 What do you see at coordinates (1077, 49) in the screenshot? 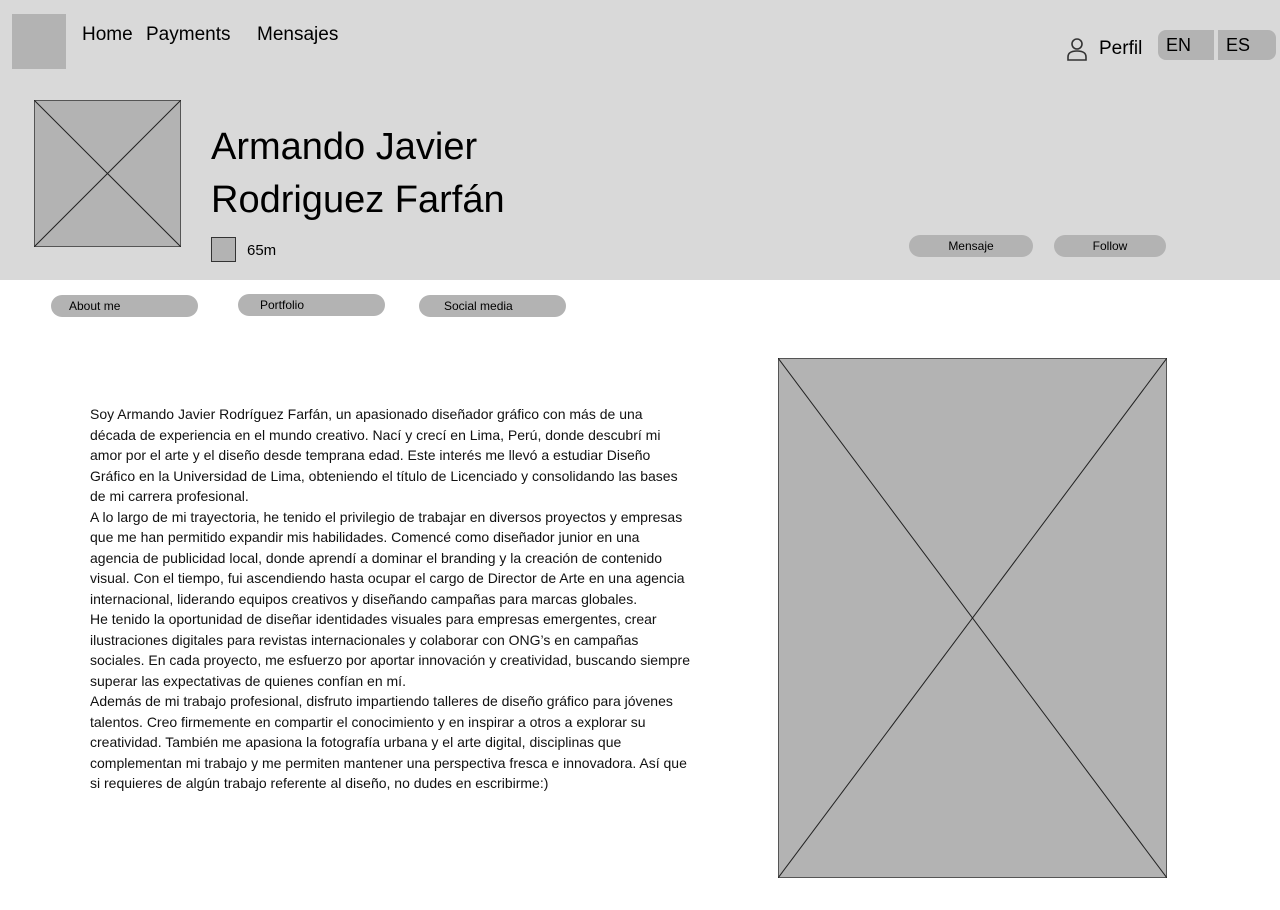
I see `user-icon` at bounding box center [1077, 49].